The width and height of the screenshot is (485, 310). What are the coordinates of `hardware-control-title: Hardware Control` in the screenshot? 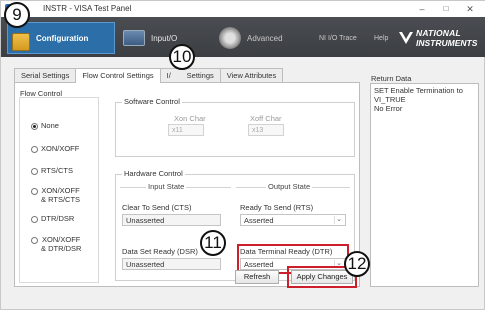 It's located at (153, 173).